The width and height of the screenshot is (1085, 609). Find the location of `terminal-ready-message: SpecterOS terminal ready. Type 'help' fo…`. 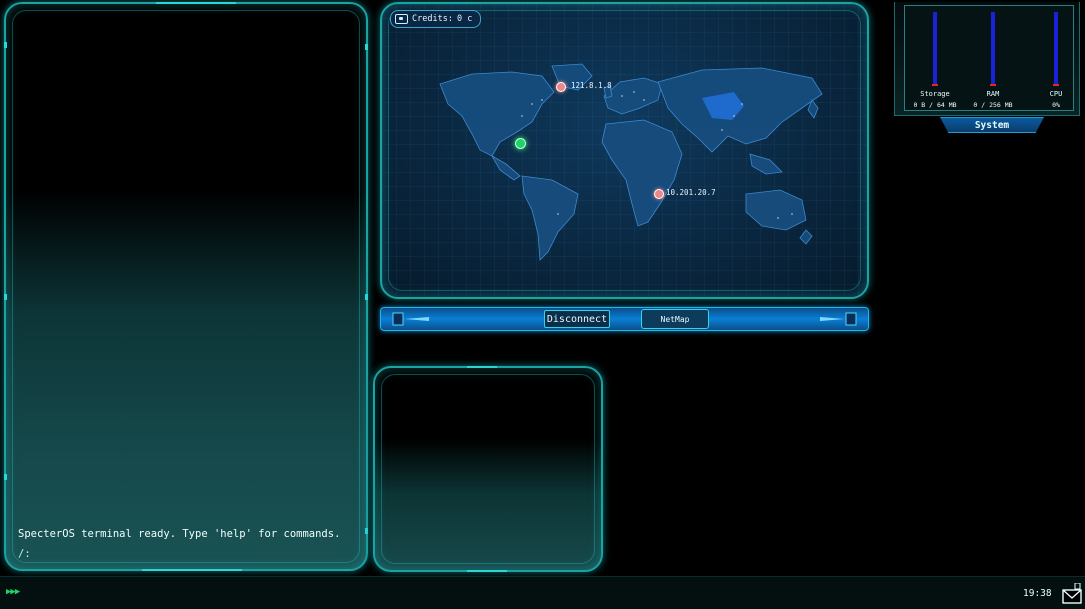

terminal-ready-message: SpecterOS terminal ready. Type 'help' fo… is located at coordinates (179, 534).